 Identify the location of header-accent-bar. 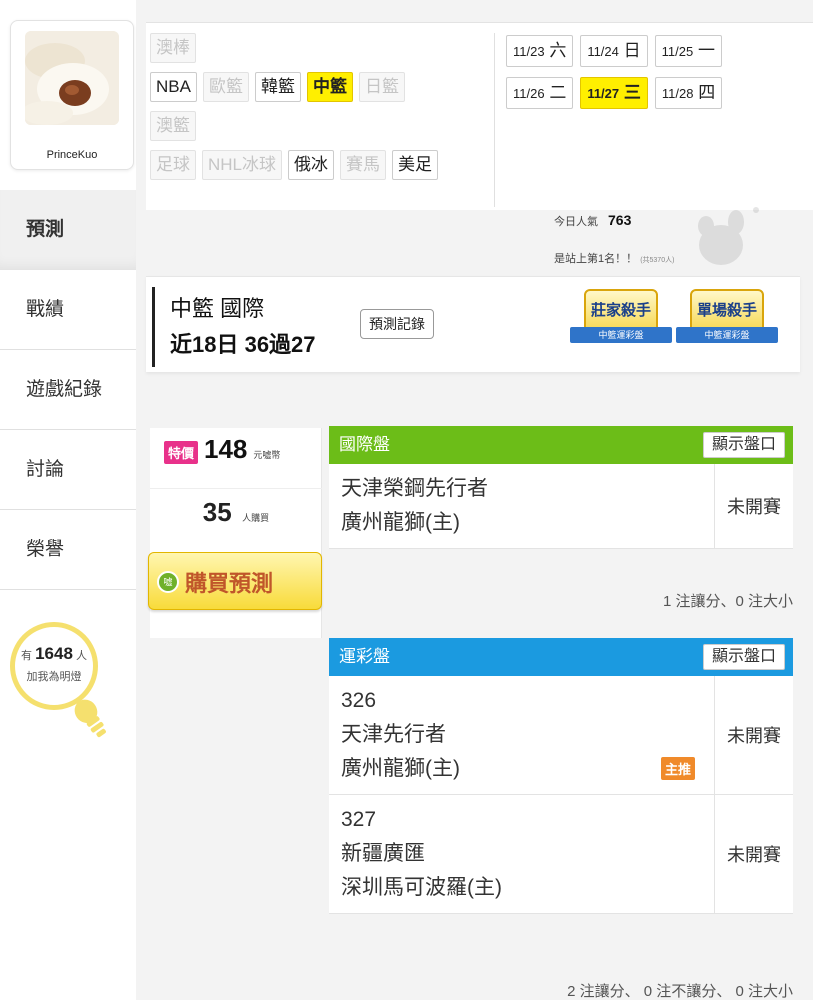
(153, 327).